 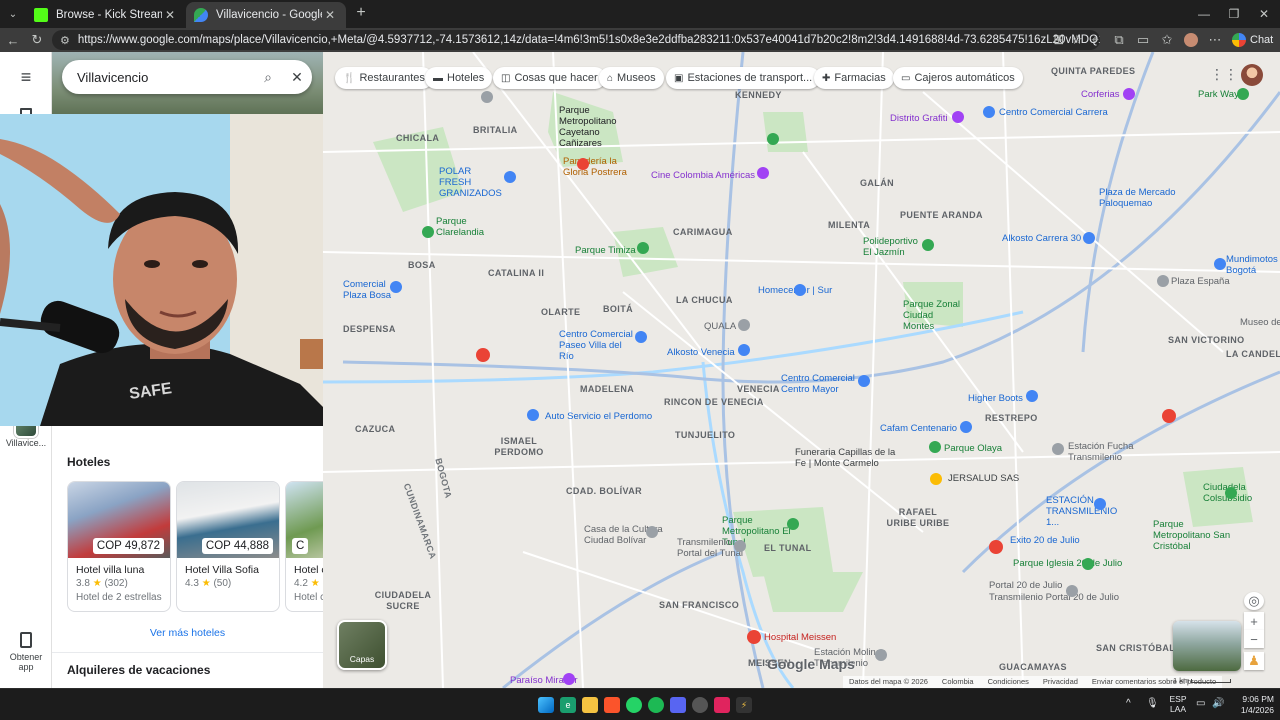 What do you see at coordinates (546, 705) in the screenshot?
I see `start-icon` at bounding box center [546, 705].